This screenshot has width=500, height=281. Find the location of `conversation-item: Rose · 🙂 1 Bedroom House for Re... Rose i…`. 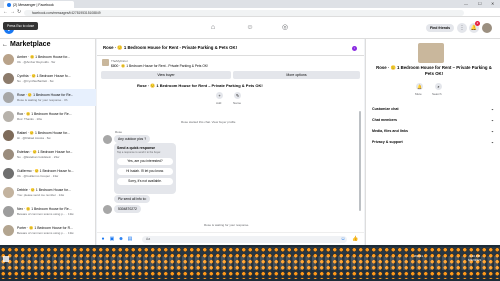

conversation-item: Rose · 🙂 1 Bedroom House for Re... Rose i… is located at coordinates (48, 97).